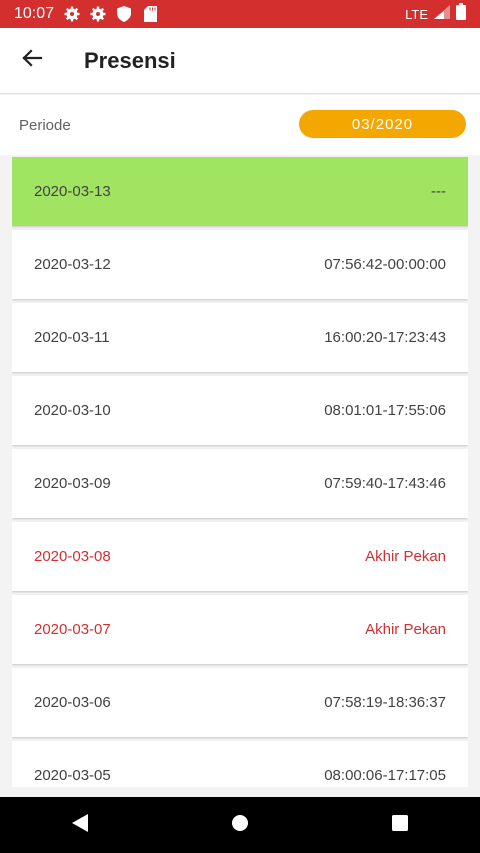  I want to click on row-time: ---, so click(438, 191).